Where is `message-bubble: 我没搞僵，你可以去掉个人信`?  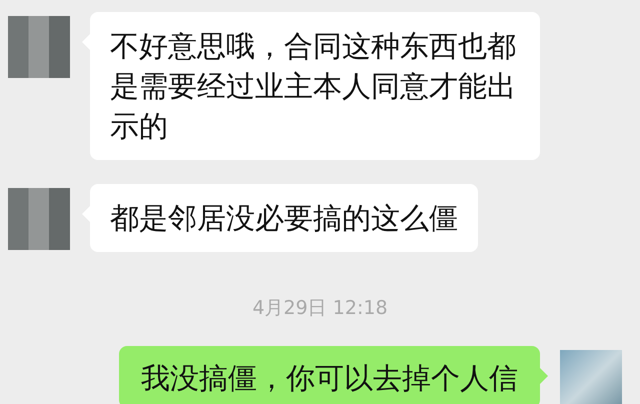
message-bubble: 我没搞僵，你可以去掉个人信 is located at coordinates (329, 375).